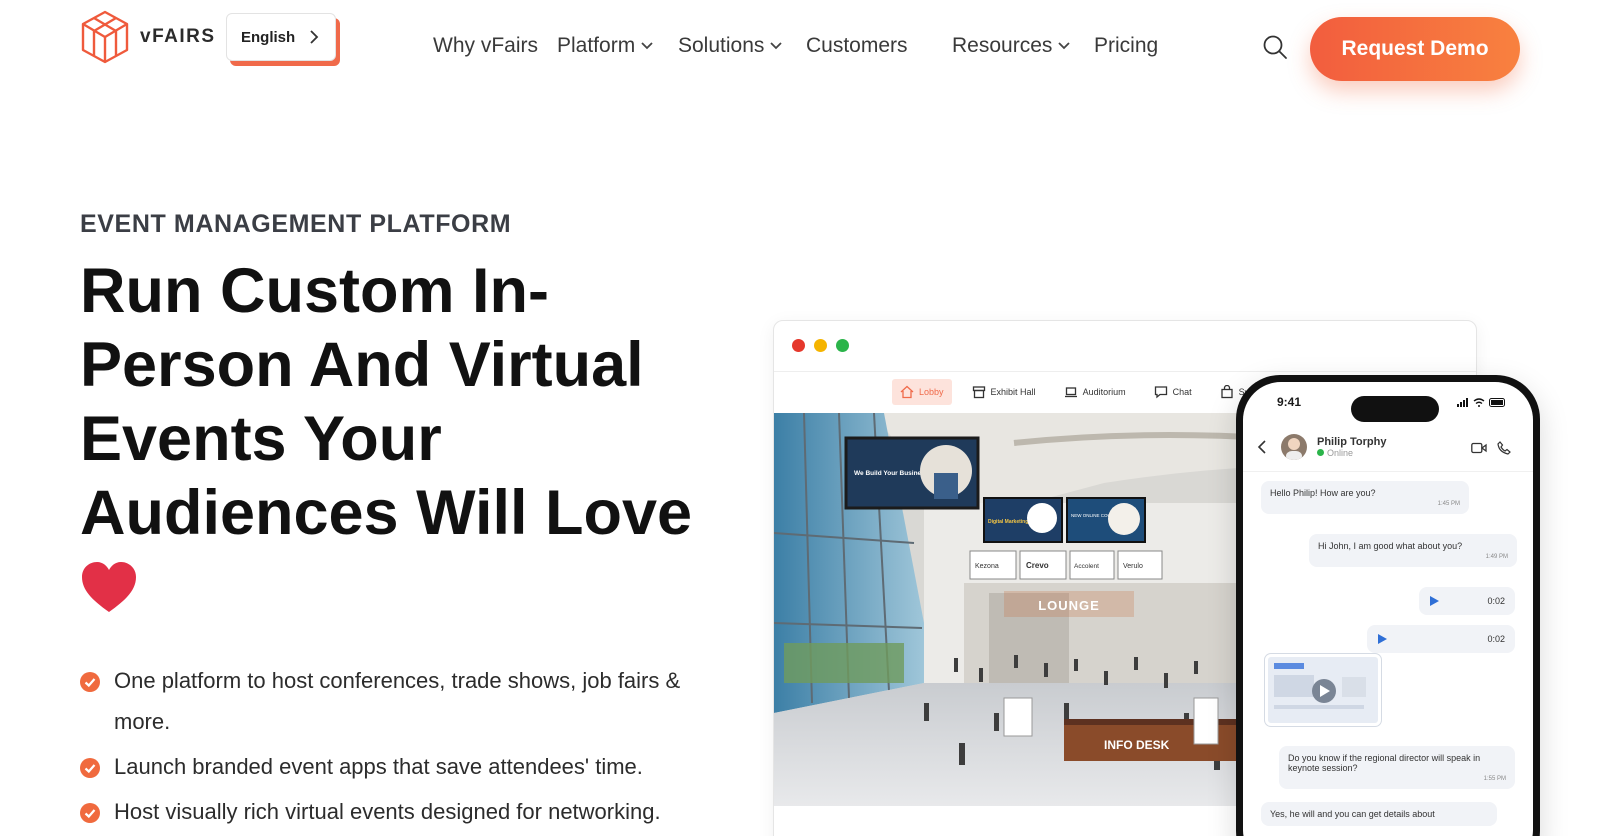 This screenshot has width=1600, height=836. I want to click on venue-tab-auditorium: Auditorium, so click(1095, 392).